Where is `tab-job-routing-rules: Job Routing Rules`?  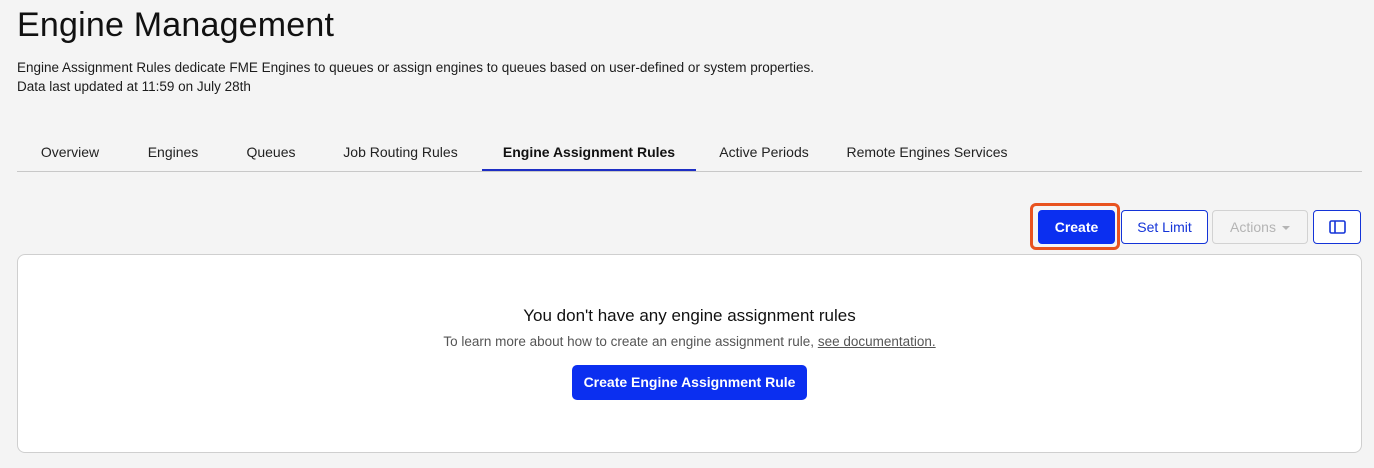 tab-job-routing-rules: Job Routing Rules is located at coordinates (400, 153).